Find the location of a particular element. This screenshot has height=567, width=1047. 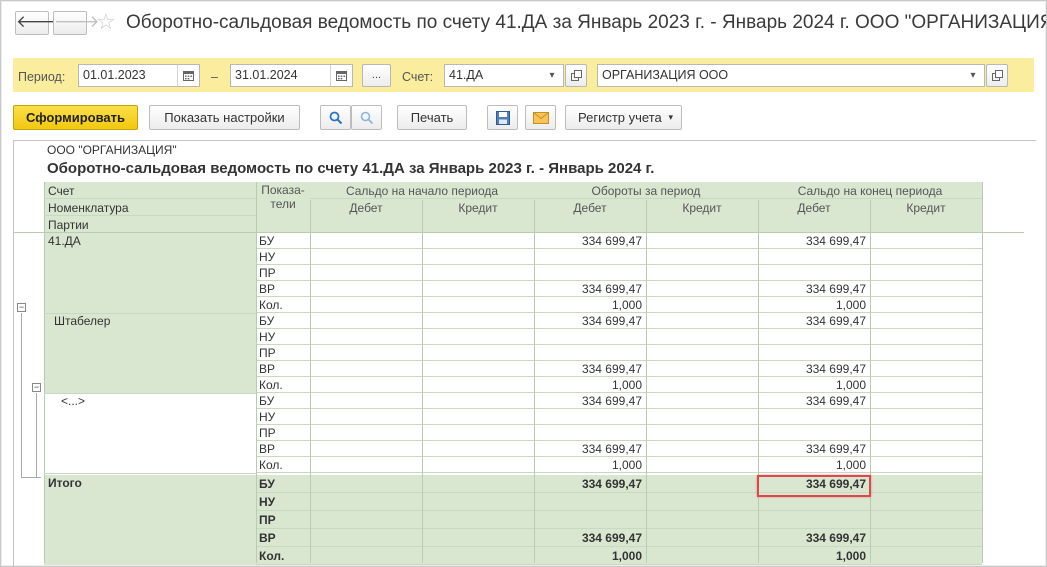

register-label: Регистр учета is located at coordinates (620, 117).